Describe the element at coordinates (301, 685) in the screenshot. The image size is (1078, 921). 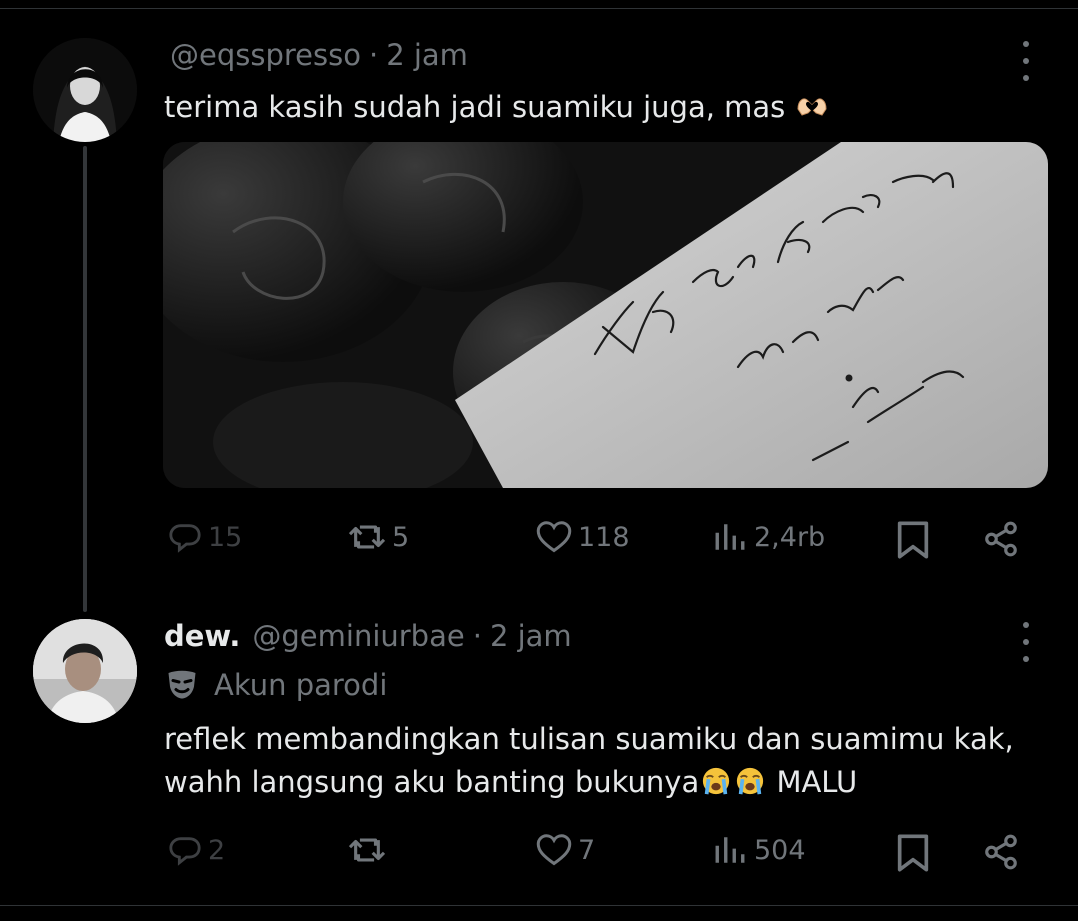
I see `parody-label-text: Akun parodi` at that location.